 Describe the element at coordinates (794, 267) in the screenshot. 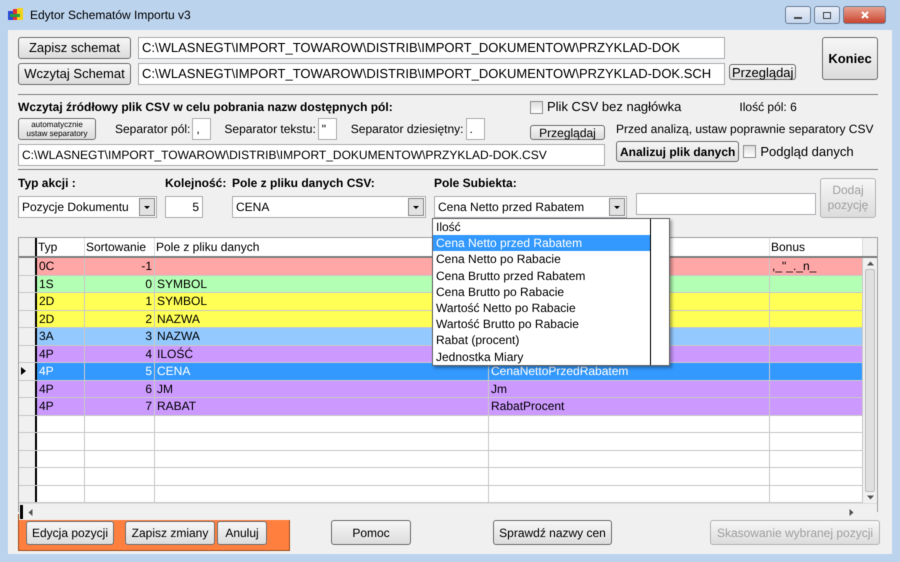

I see `table-cell-text: ,_"_._n_` at that location.